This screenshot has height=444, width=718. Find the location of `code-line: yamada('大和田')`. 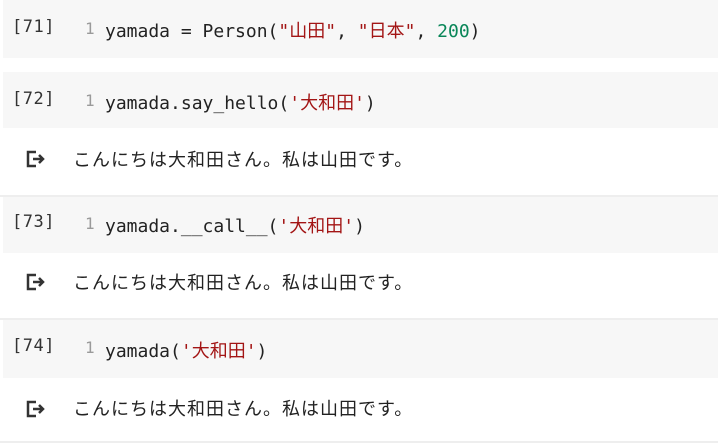

code-line: yamada('大和田') is located at coordinates (186, 350).